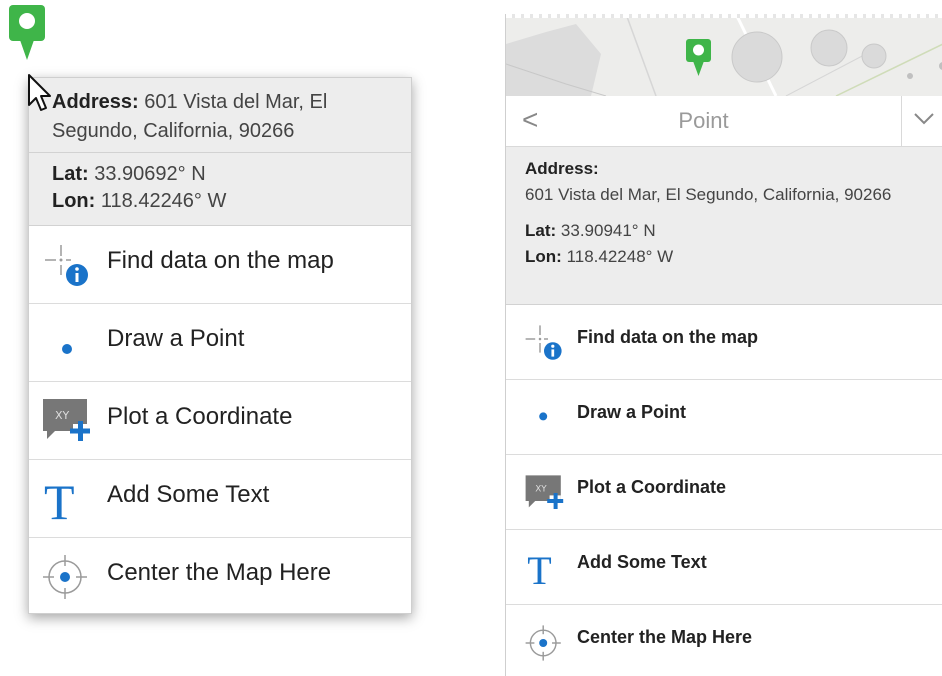 The height and width of the screenshot is (676, 942). Describe the element at coordinates (219, 572) in the screenshot. I see `menu-item-label: Center the Map Here` at that location.